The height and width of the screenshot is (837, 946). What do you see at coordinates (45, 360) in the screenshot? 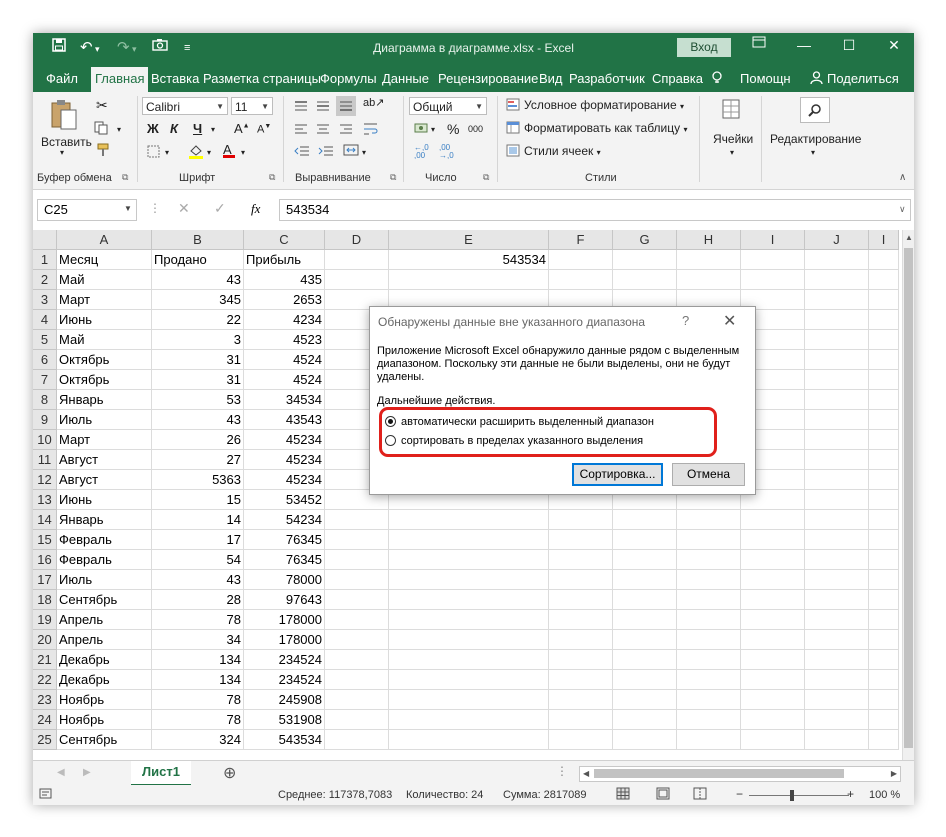
I see `row-header: 6` at bounding box center [45, 360].